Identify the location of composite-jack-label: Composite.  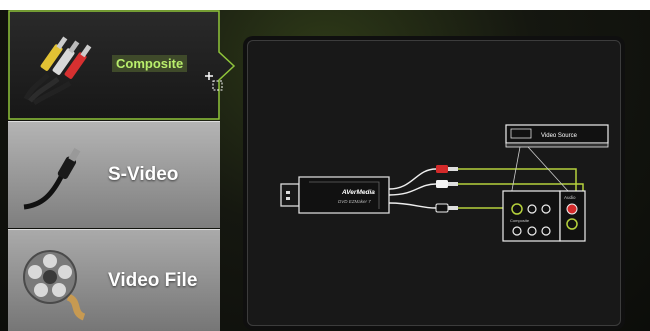
(520, 220).